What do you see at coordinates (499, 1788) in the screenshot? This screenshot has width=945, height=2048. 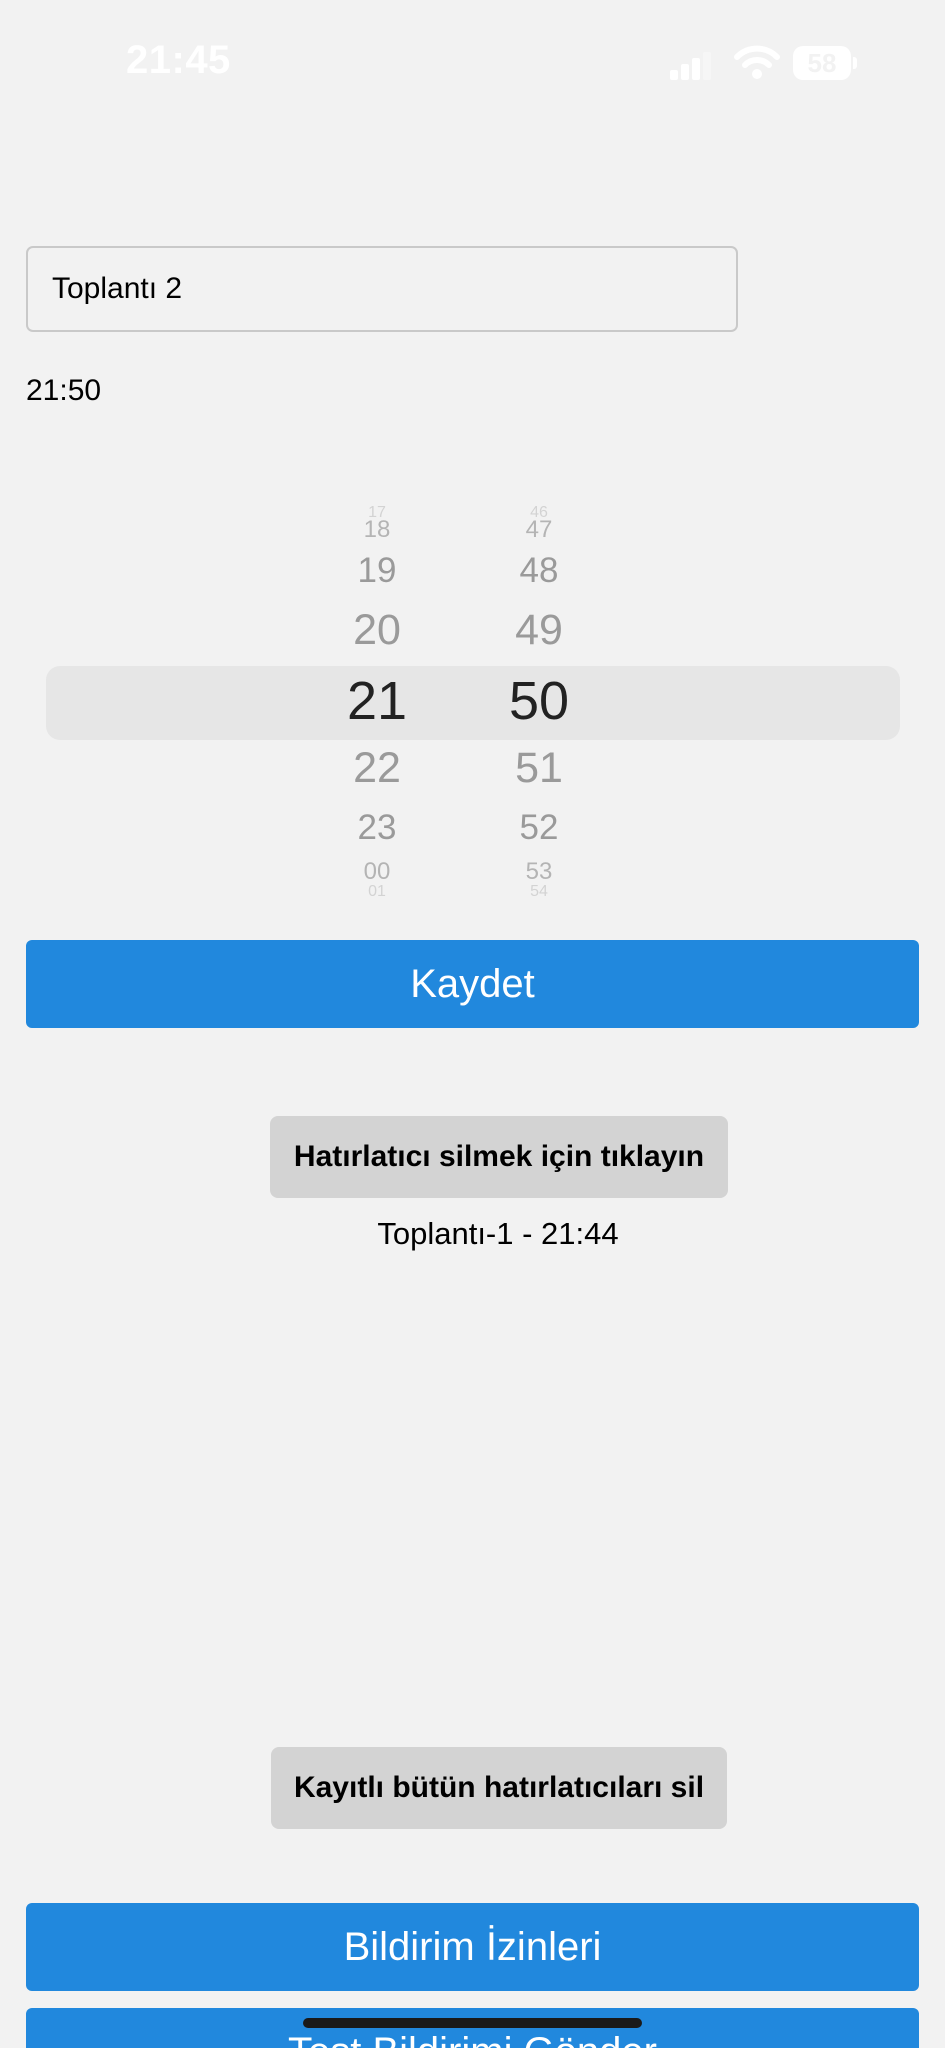 I see `delete-all-reminders-button: Kayıtlı bütün hatırlatıcıları sil` at bounding box center [499, 1788].